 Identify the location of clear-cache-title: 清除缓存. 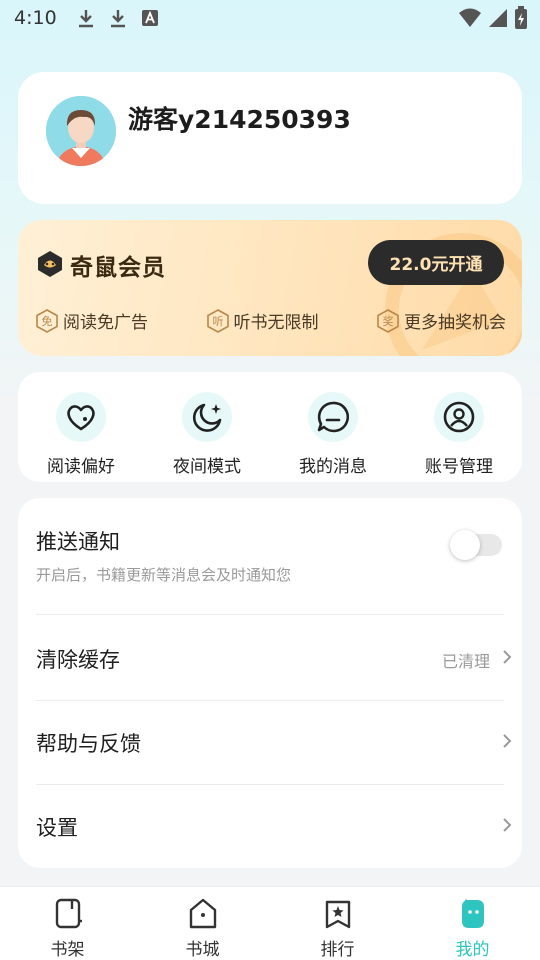
(78, 660).